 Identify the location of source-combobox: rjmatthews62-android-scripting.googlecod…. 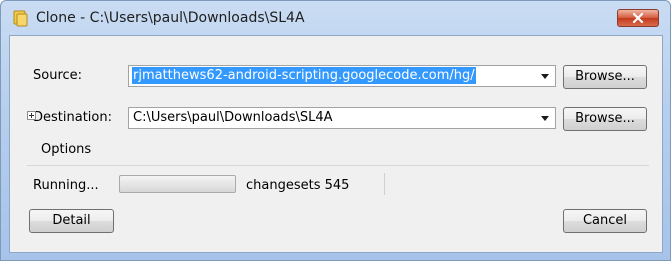
(342, 76).